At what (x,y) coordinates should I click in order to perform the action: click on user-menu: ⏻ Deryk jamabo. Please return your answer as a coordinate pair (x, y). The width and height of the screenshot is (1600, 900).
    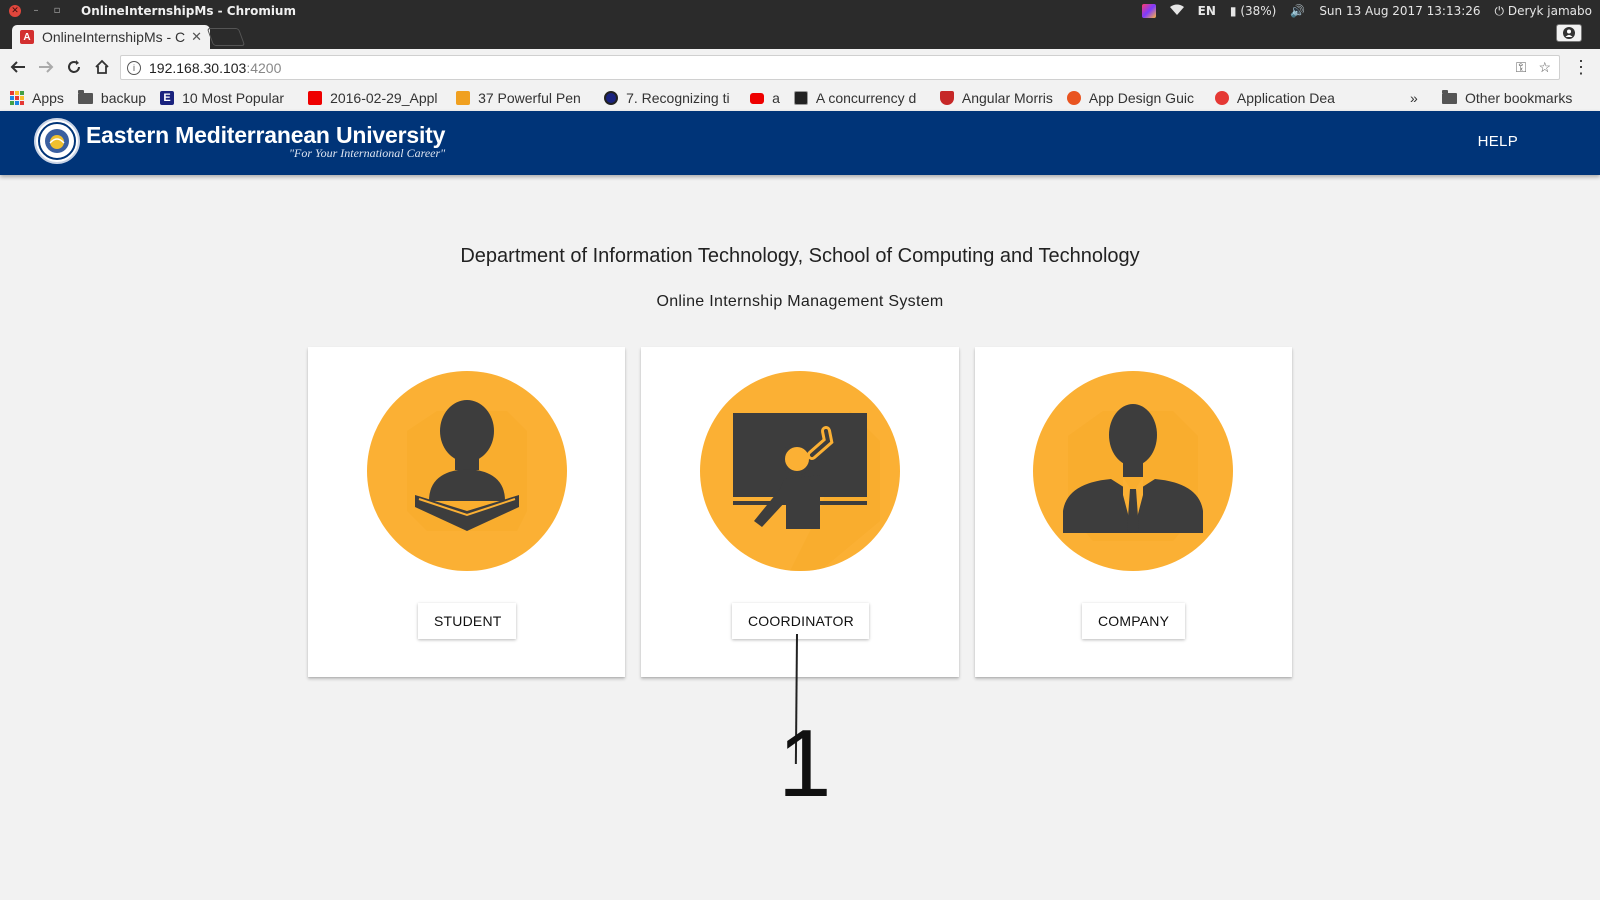
    Looking at the image, I should click on (1543, 11).